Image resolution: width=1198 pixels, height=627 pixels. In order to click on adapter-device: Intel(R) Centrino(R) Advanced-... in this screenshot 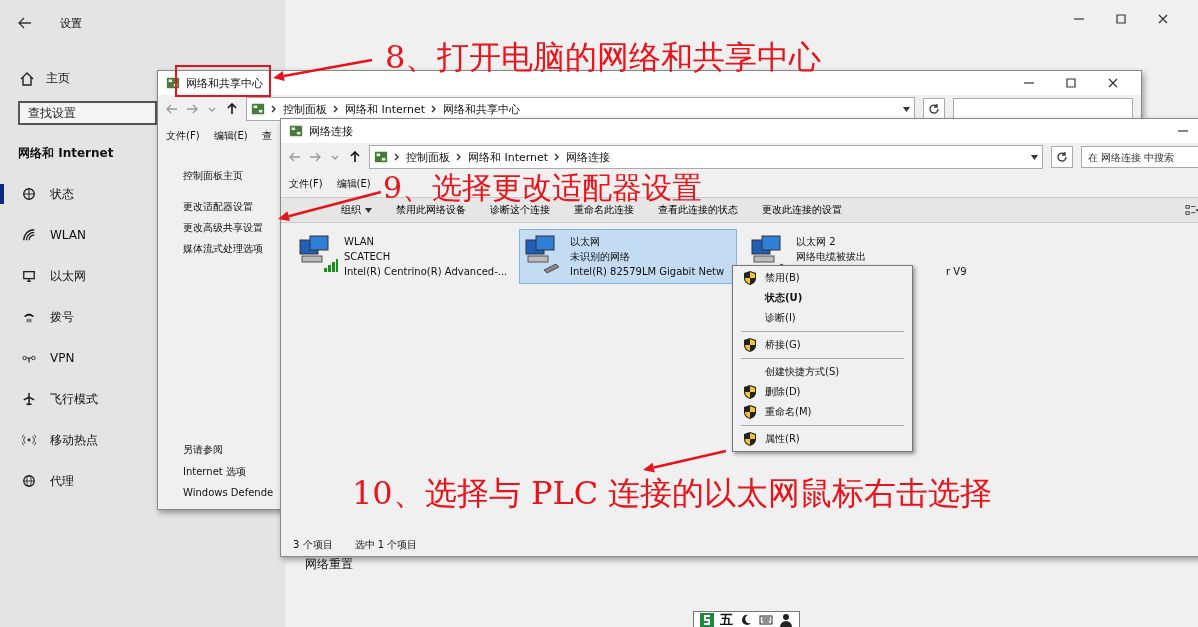, I will do `click(426, 272)`.